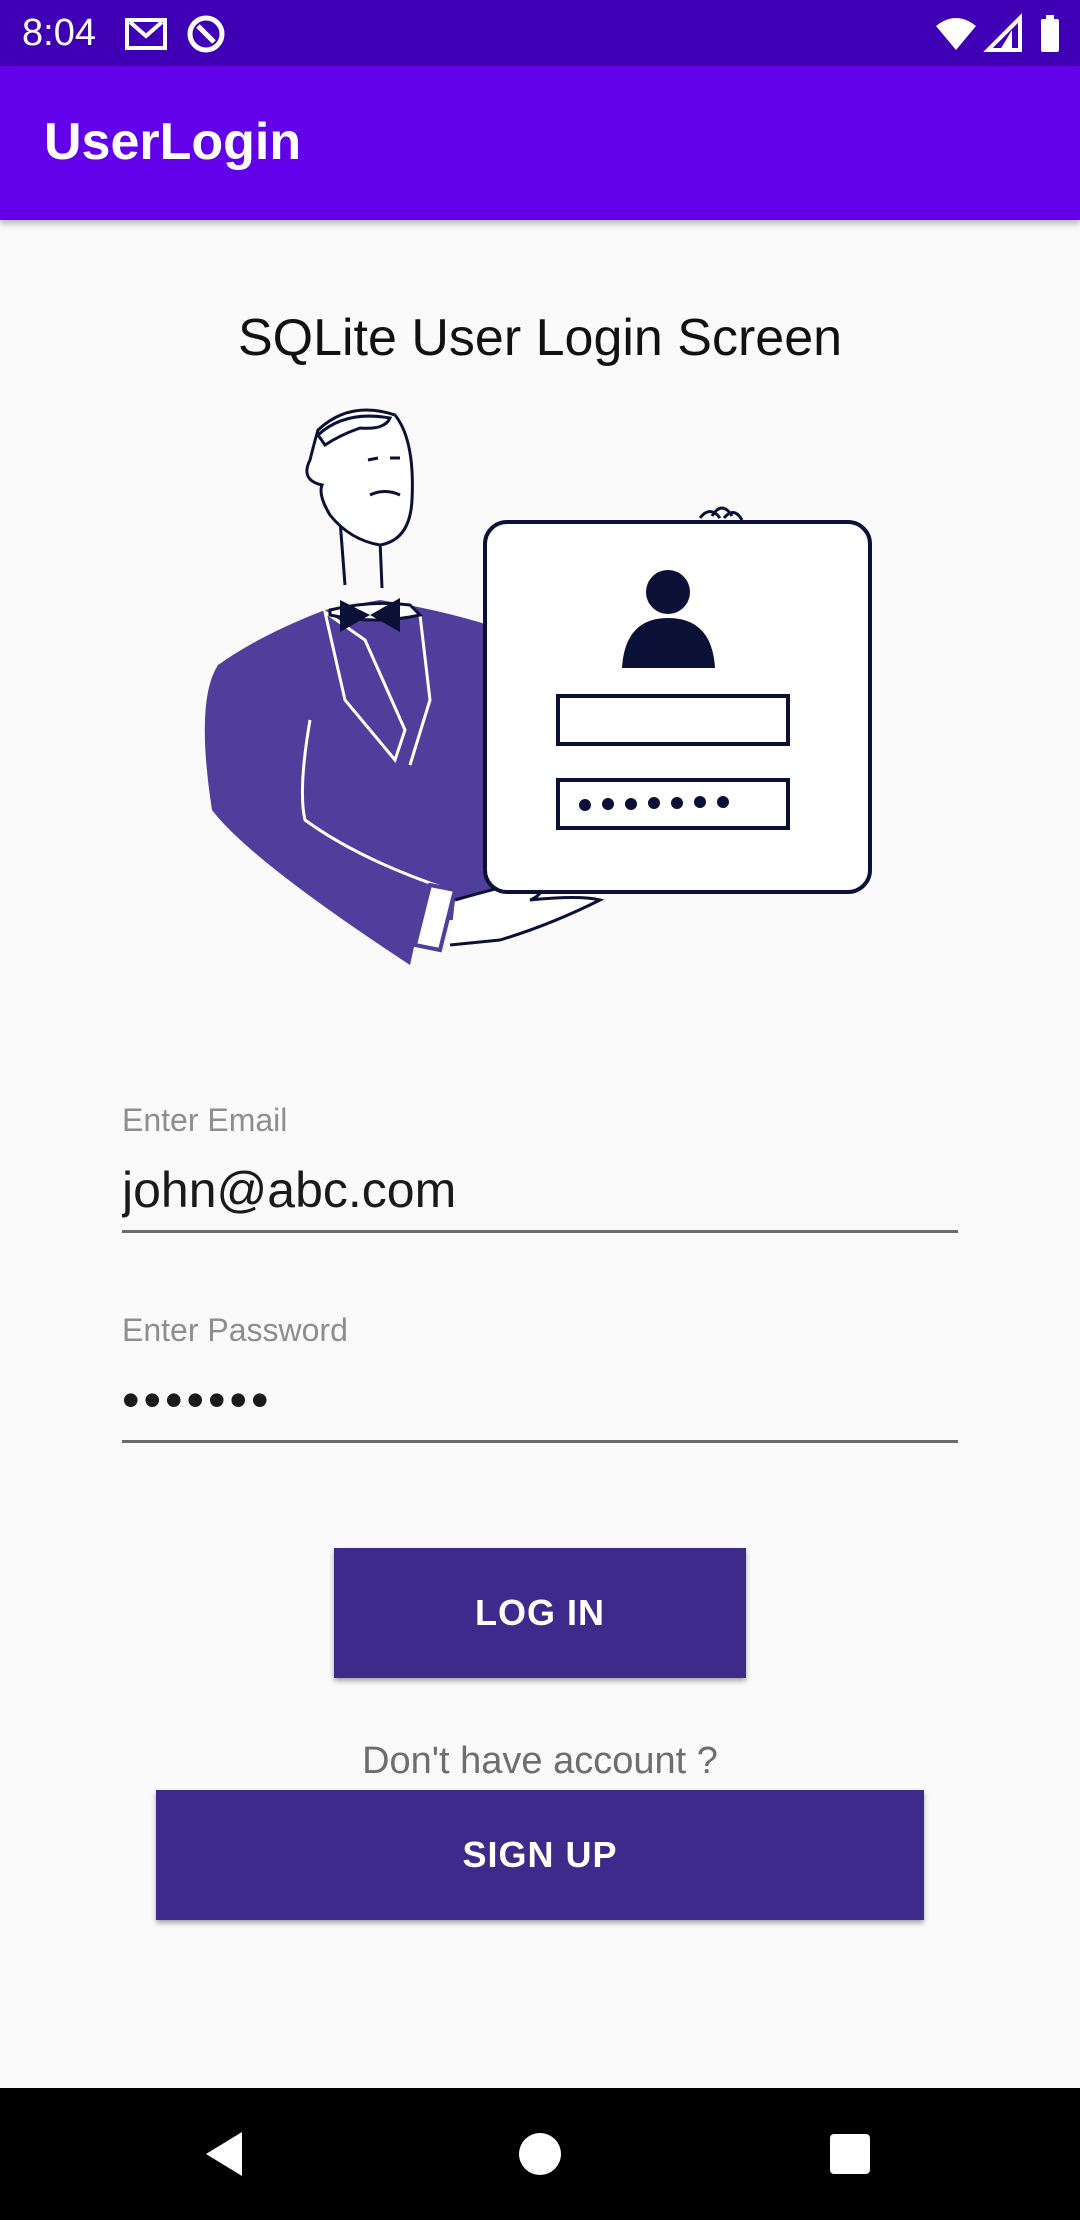  Describe the element at coordinates (540, 33) in the screenshot. I see `status-bar: 8:04` at that location.